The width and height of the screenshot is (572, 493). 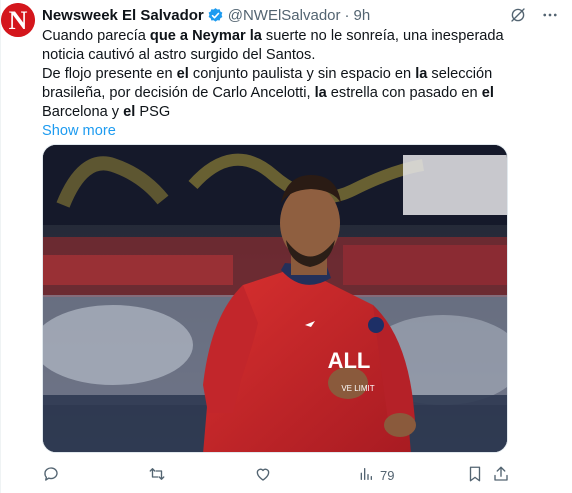 I want to click on share-icon, so click(x=501, y=475).